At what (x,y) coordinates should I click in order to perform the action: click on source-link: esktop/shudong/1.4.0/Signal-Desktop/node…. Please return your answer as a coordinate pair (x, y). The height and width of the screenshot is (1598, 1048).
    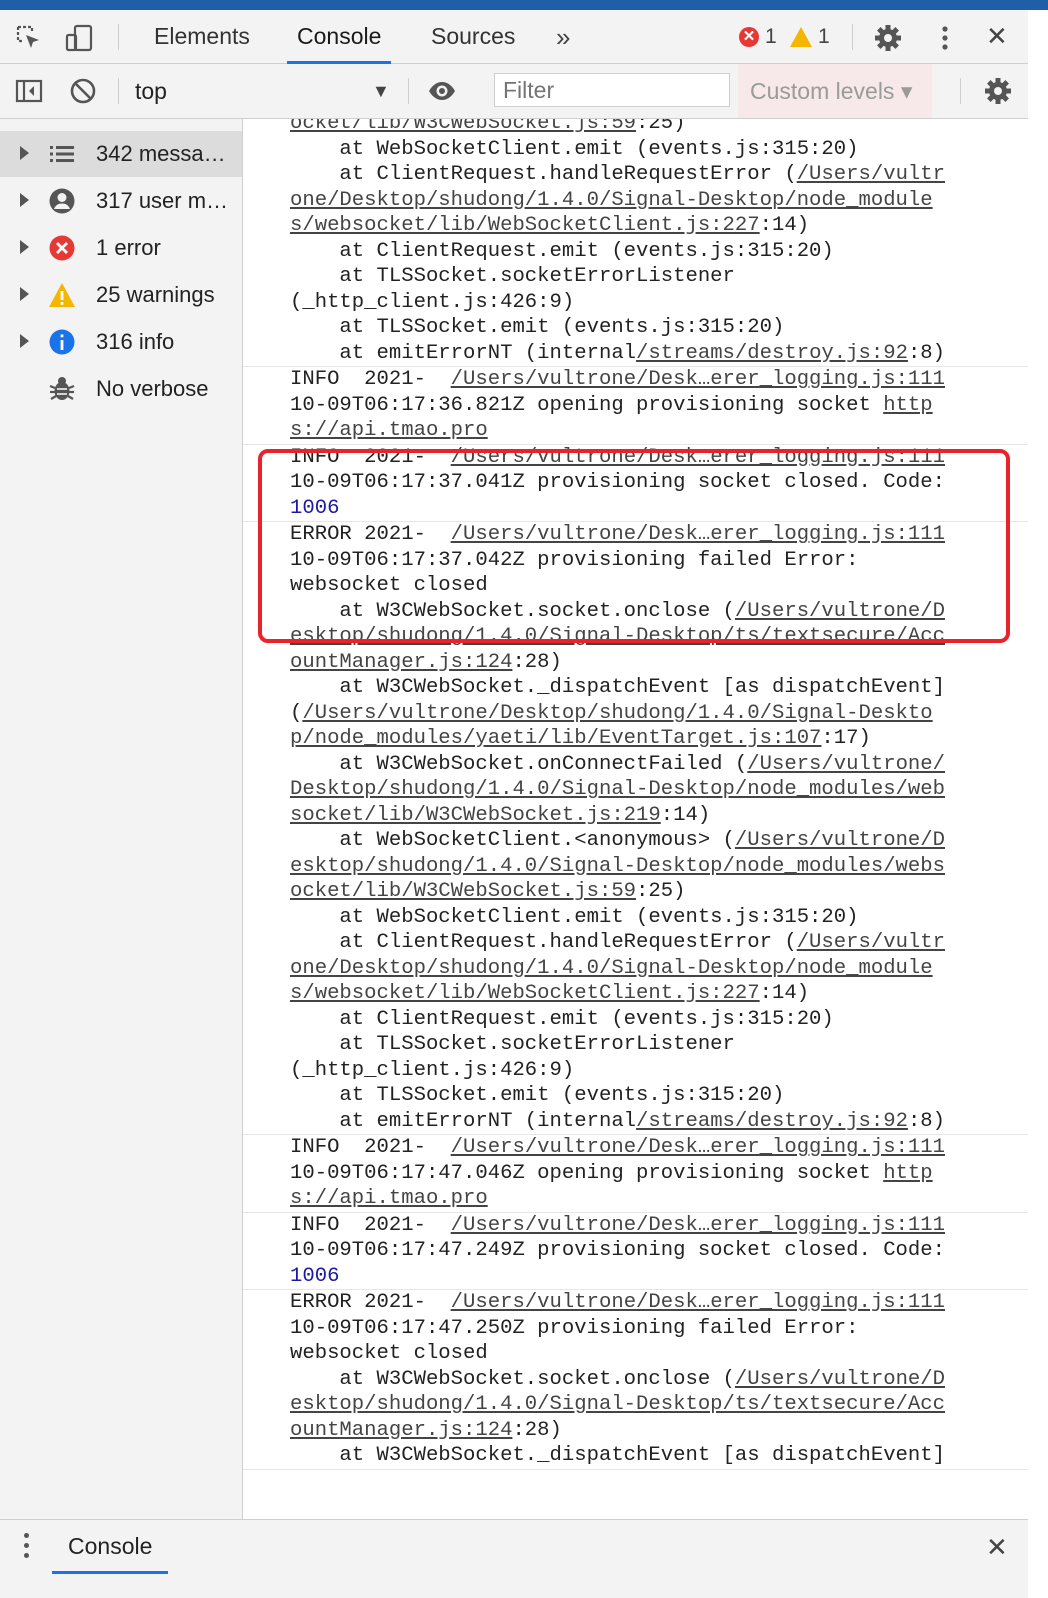
    Looking at the image, I should click on (617, 866).